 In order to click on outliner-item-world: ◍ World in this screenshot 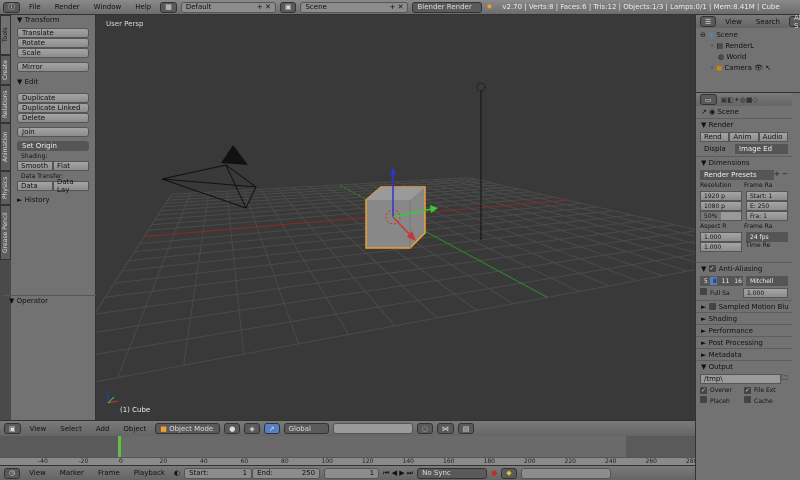, I will do `click(750, 57)`.